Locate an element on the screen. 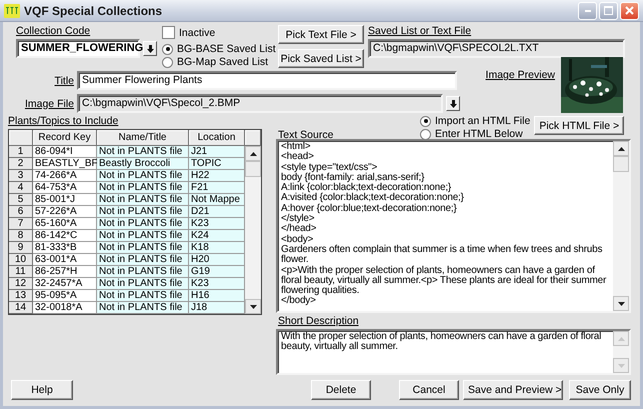 This screenshot has width=643, height=409. table-cell: 32-0018*A is located at coordinates (65, 308).